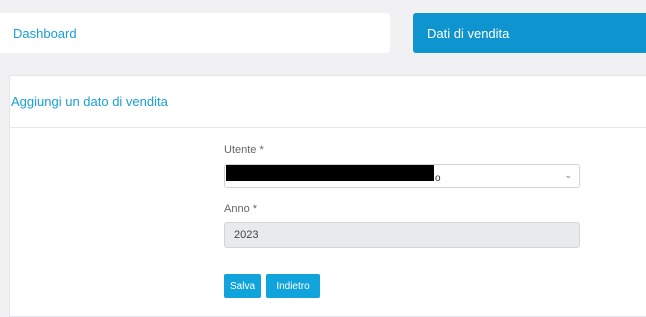 The height and width of the screenshot is (317, 646). I want to click on back-button: Indietro, so click(293, 286).